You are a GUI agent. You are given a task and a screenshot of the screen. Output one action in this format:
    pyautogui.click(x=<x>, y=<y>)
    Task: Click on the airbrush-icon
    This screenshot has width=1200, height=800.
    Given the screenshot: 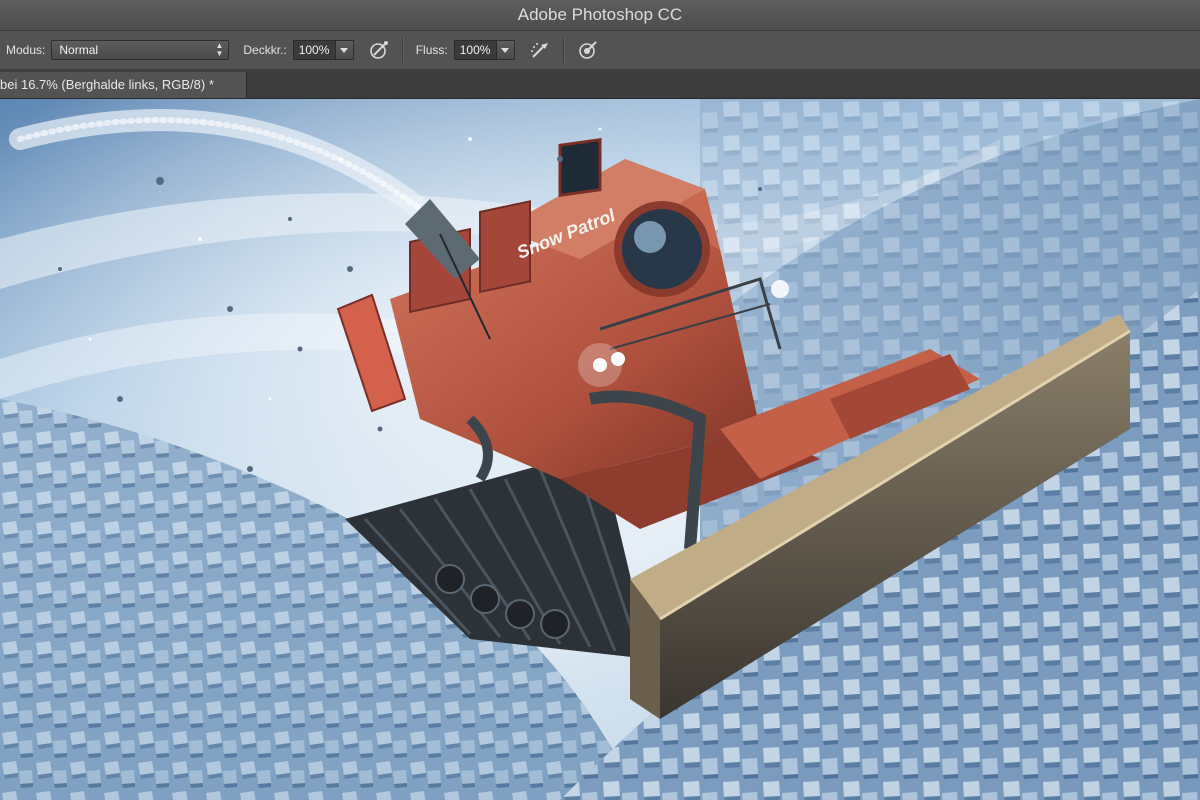 What is the action you would take?
    pyautogui.click(x=540, y=50)
    